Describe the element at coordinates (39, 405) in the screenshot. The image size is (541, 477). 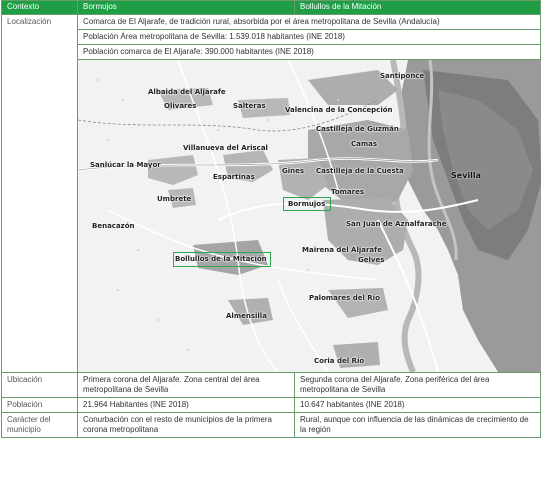
I see `row-label-poblacion: Población` at that location.